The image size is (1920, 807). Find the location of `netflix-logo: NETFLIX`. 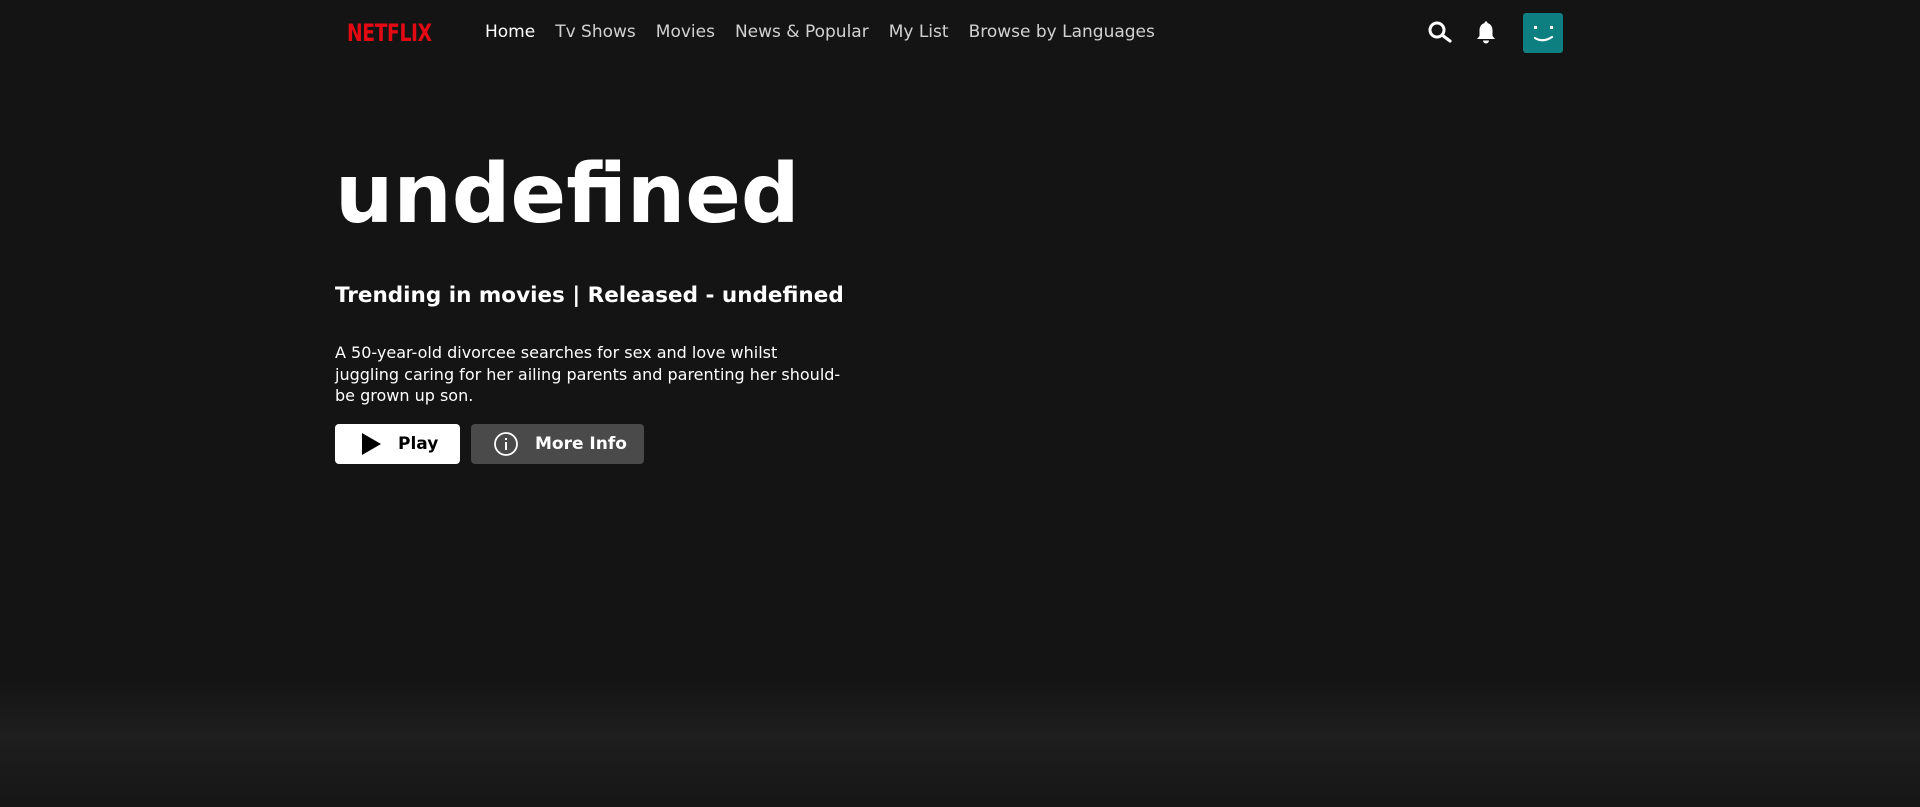

netflix-logo: NETFLIX is located at coordinates (401, 33).